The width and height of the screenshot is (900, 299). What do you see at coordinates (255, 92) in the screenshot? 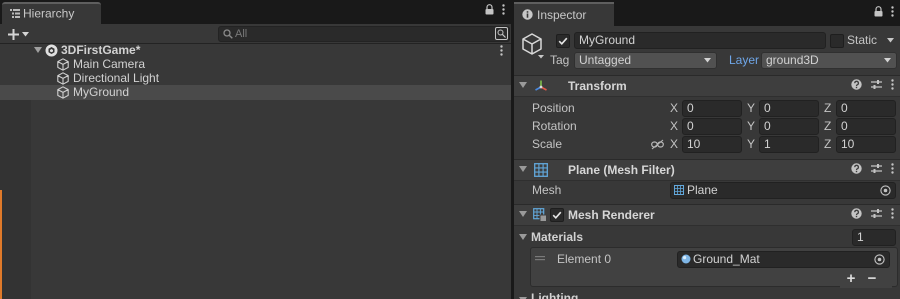
I see `hierarchy-item-myground: MyGround` at bounding box center [255, 92].